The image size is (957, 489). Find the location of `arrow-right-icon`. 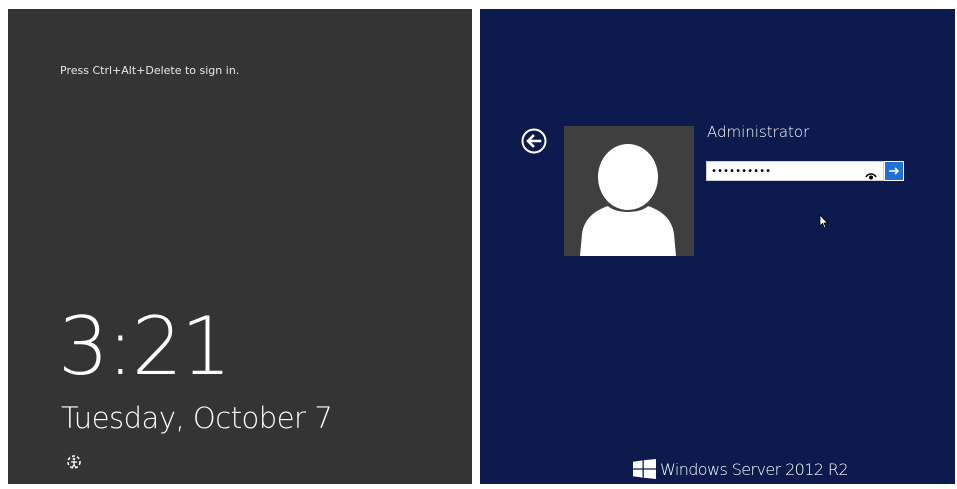

arrow-right-icon is located at coordinates (894, 171).